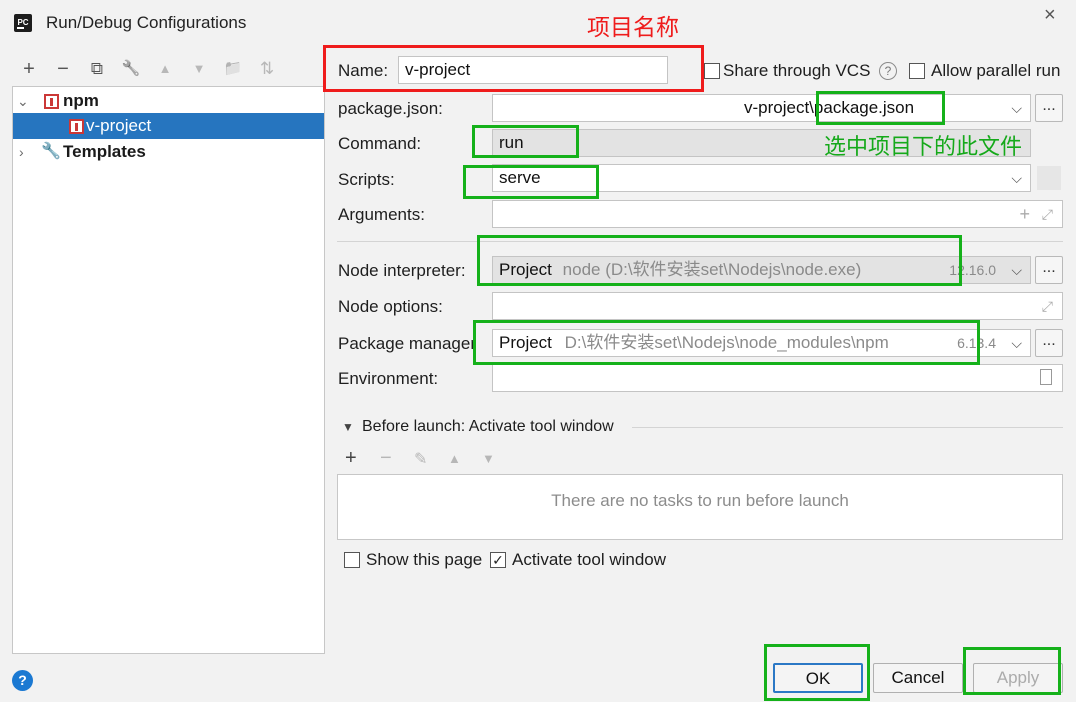 The height and width of the screenshot is (702, 1076). Describe the element at coordinates (589, 559) in the screenshot. I see `activate-window-label: Activate tool window` at that location.